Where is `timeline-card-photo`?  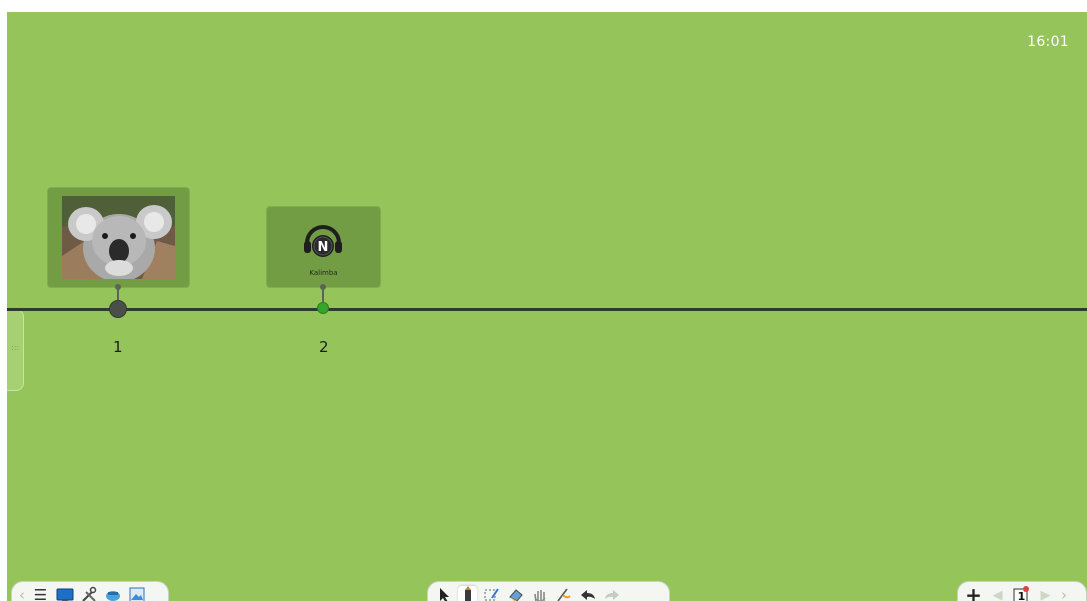
timeline-card-photo is located at coordinates (118, 237).